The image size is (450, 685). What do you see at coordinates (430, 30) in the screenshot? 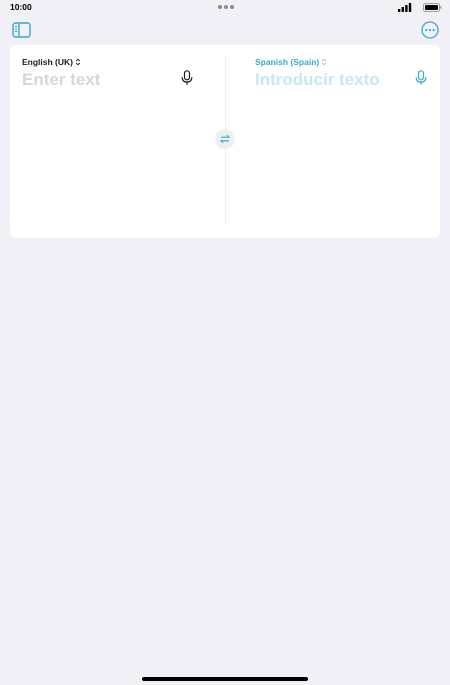
I see `ellipsis-circle-icon` at bounding box center [430, 30].